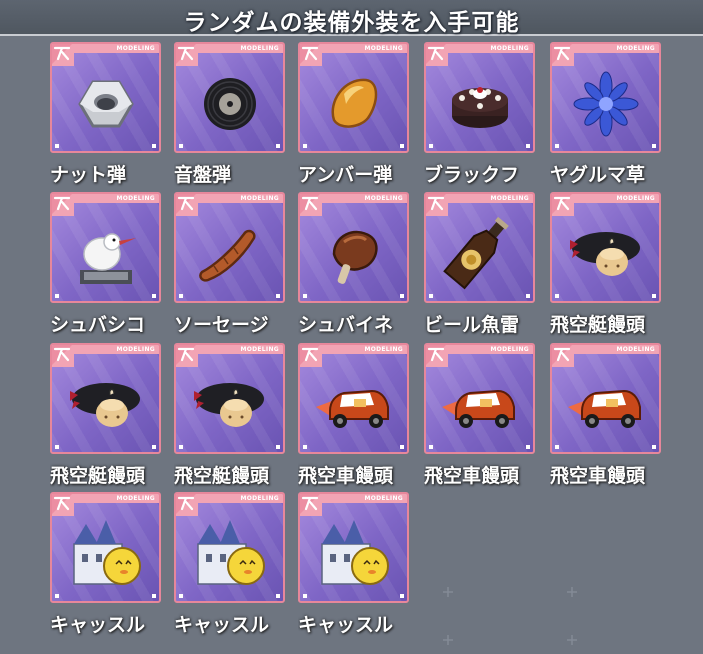  I want to click on item-label: ブラックフ, so click(472, 175).